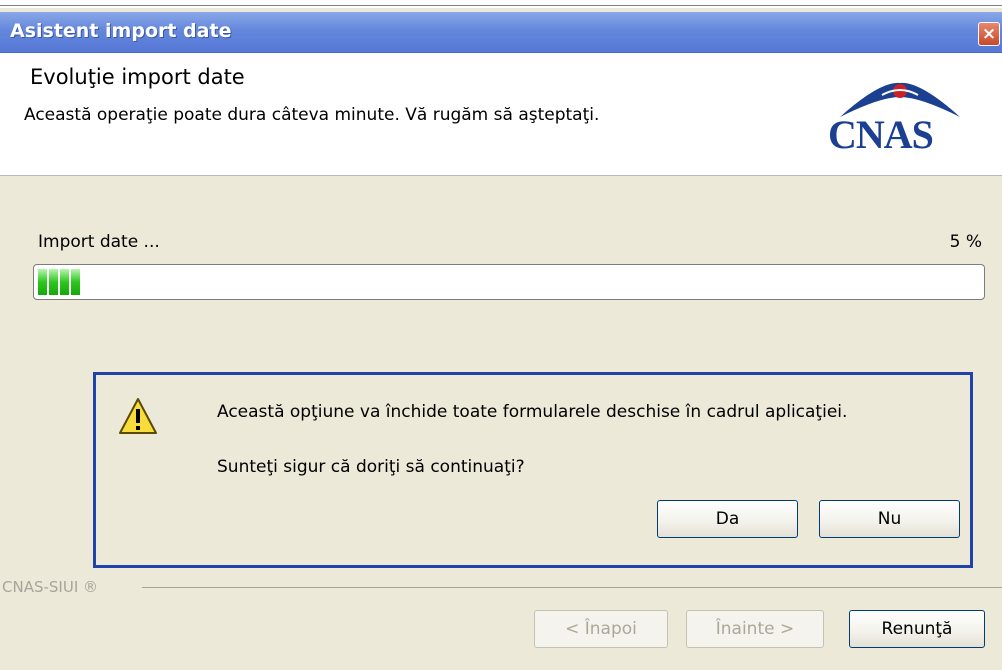 The width and height of the screenshot is (1002, 670). Describe the element at coordinates (138, 416) in the screenshot. I see `warning-icon` at that location.